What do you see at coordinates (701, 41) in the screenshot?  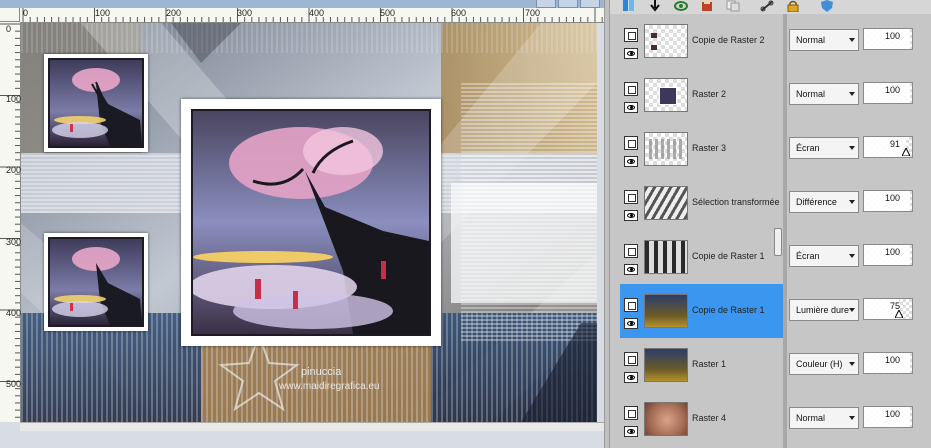 I see `layer-row: Copie de Raster 2` at bounding box center [701, 41].